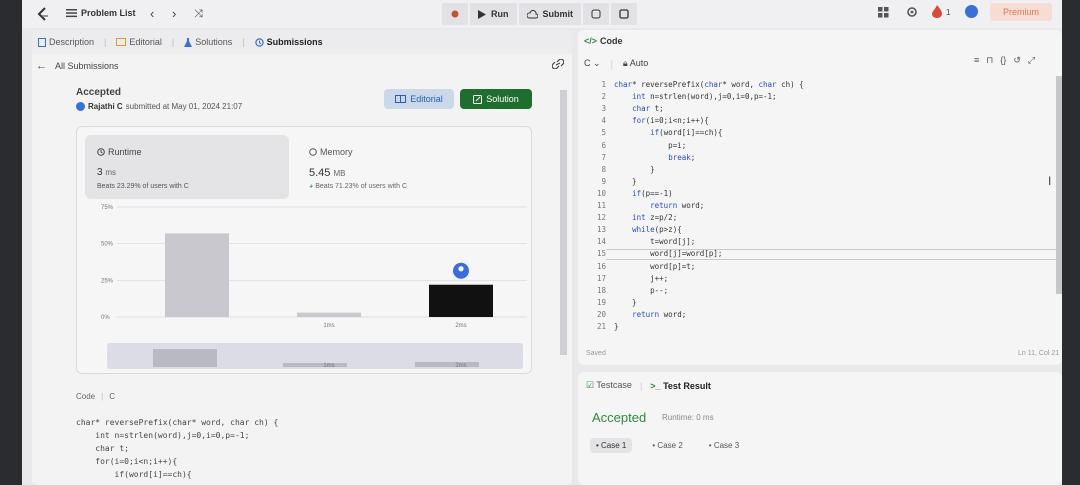  Describe the element at coordinates (603, 84) in the screenshot. I see `line-number: 1` at that location.